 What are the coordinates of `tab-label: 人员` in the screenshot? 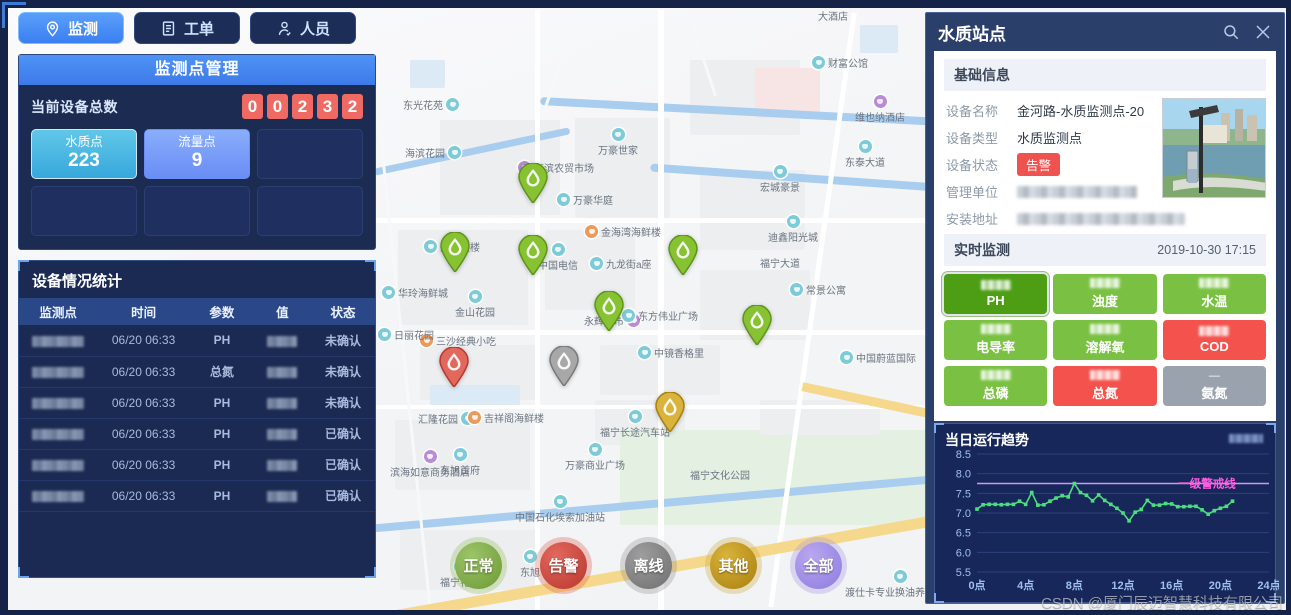 It's located at (314, 29).